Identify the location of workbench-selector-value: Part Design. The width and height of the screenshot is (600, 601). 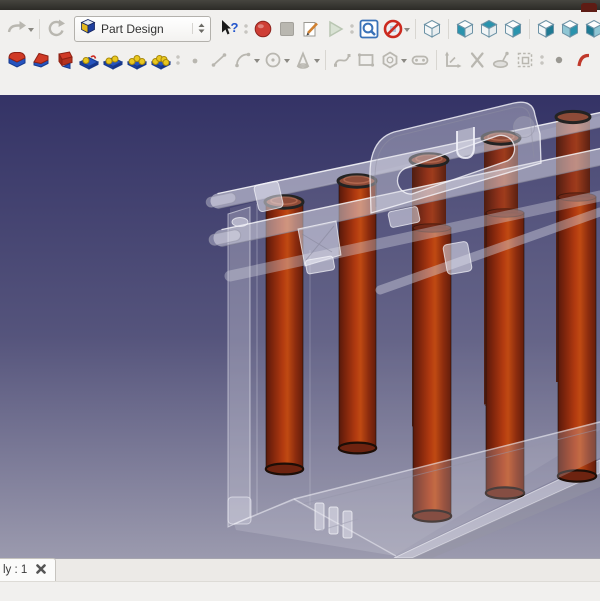
(144, 29).